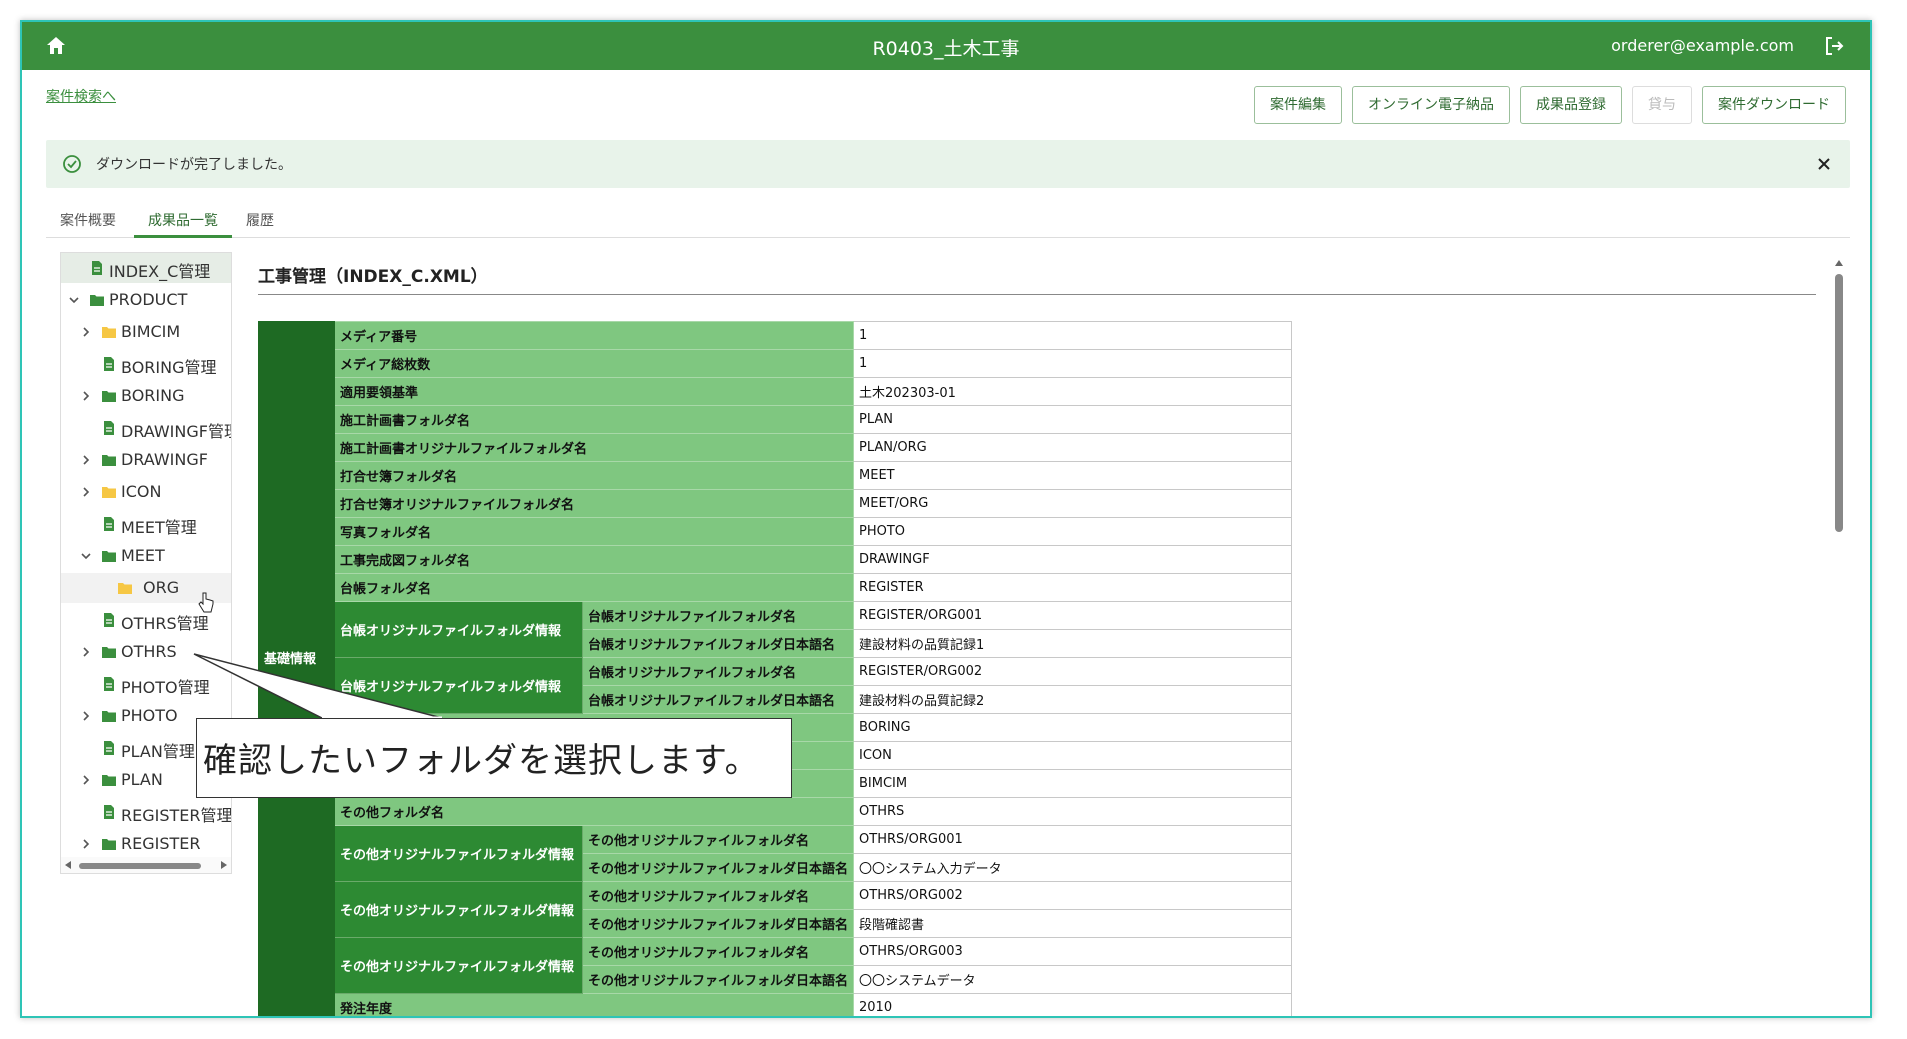 The image size is (1907, 1039). Describe the element at coordinates (1073, 951) in the screenshot. I see `row-value: OTHRS/ORG003` at that location.